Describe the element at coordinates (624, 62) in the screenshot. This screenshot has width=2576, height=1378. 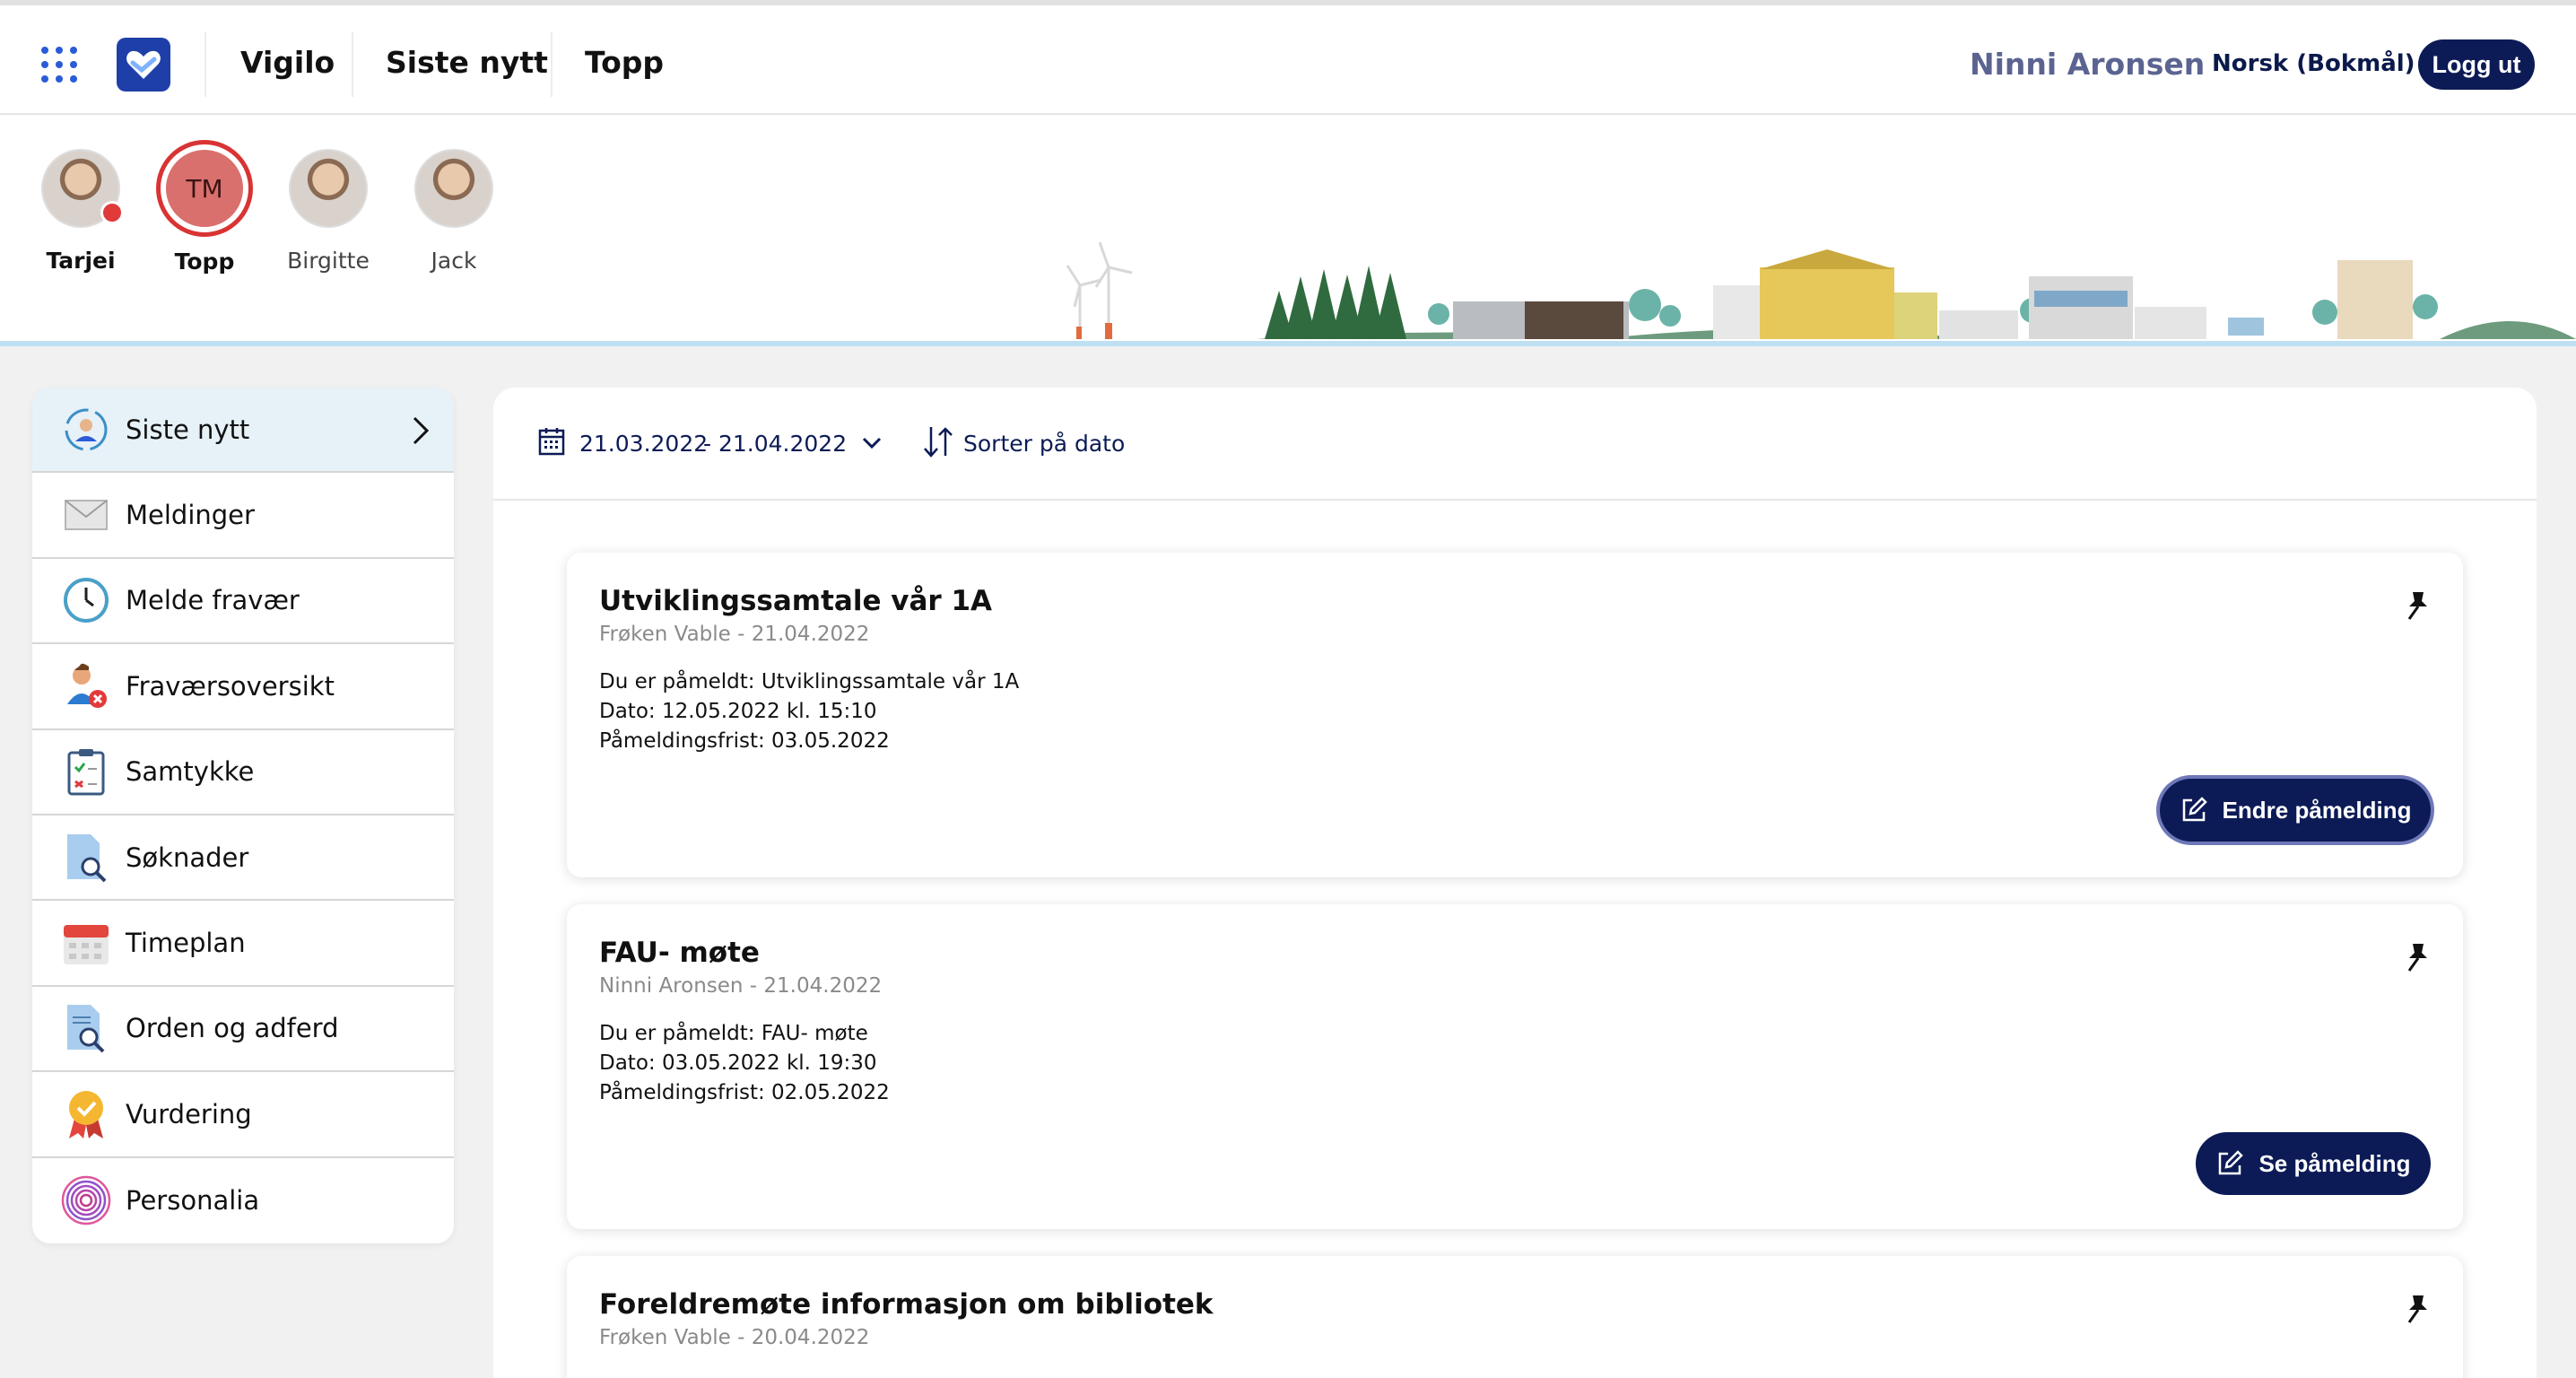
I see `nav-topp: Topp` at that location.